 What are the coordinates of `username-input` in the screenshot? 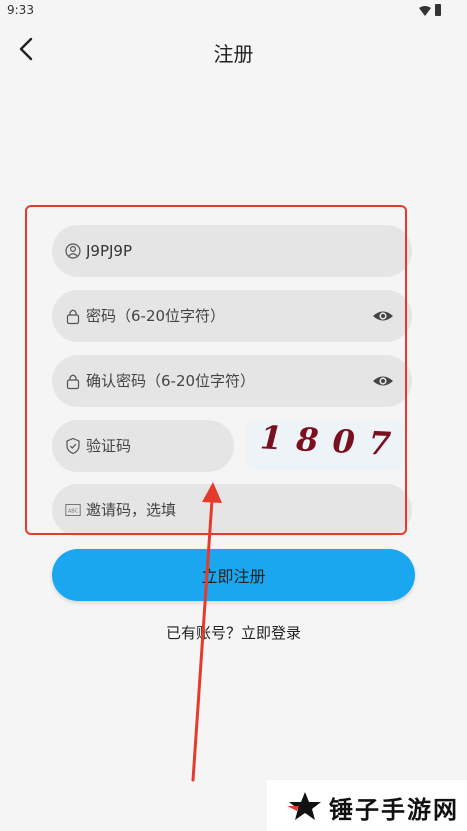 It's located at (236, 251).